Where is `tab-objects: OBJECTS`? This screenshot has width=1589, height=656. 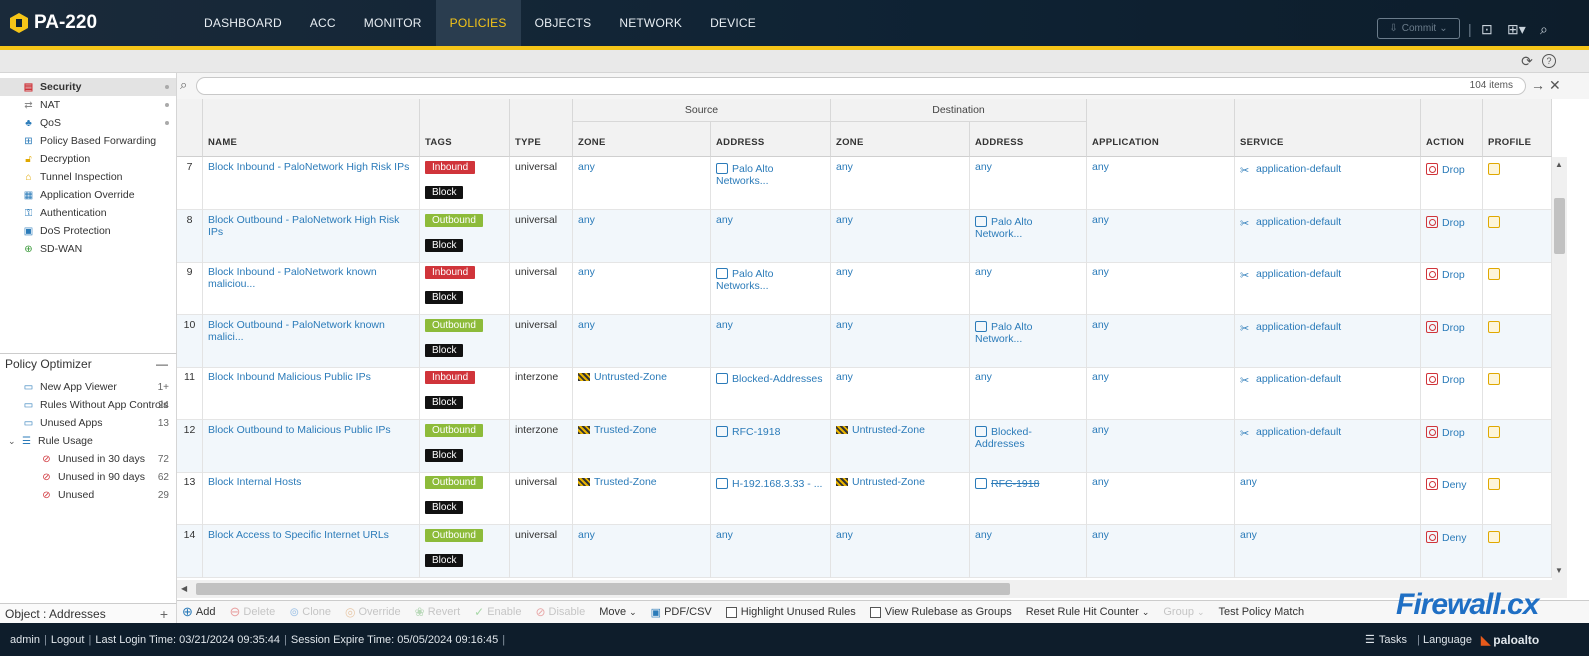 tab-objects: OBJECTS is located at coordinates (563, 23).